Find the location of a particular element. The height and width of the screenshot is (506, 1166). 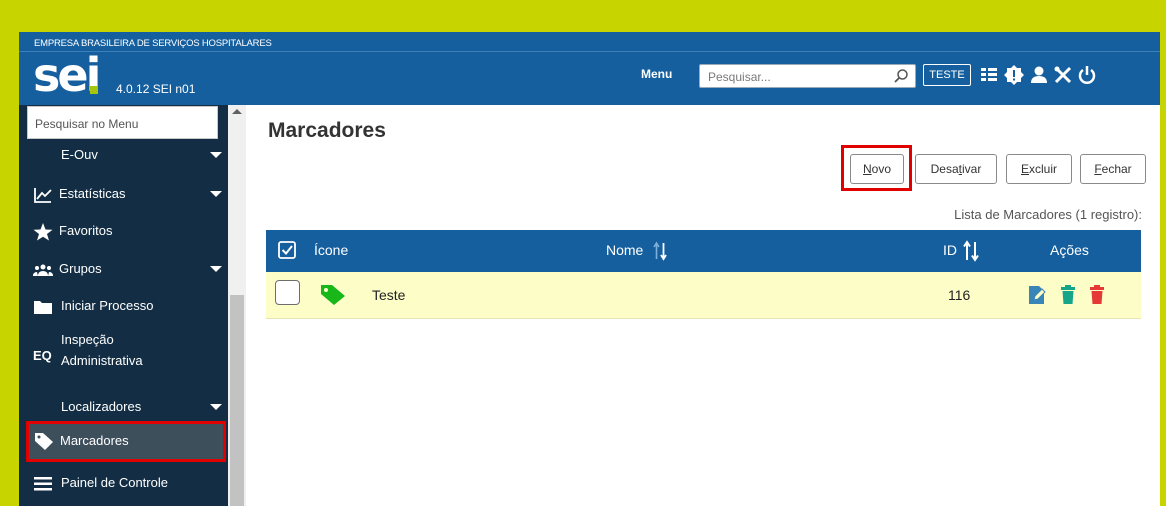

sidebar-item-localizadores: Localizadores is located at coordinates (124, 409).